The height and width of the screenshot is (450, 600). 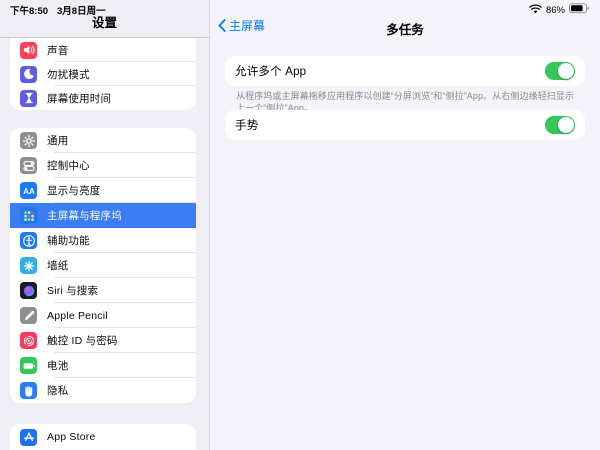 I want to click on sidebar-item-label: 主屏幕与程序坞, so click(x=84, y=216).